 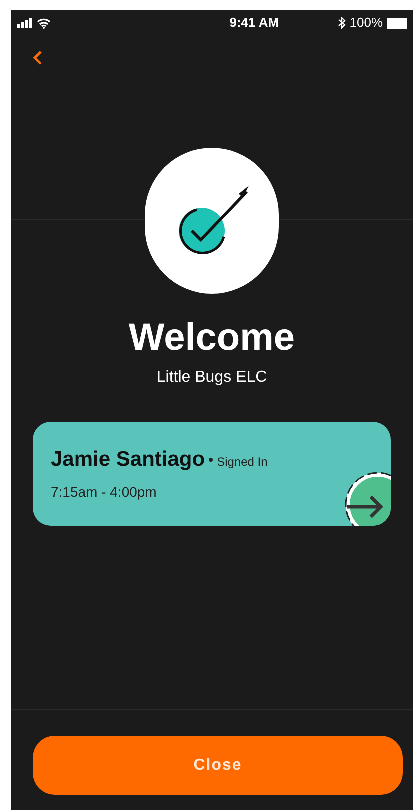 What do you see at coordinates (38, 58) in the screenshot?
I see `back-chevron-icon` at bounding box center [38, 58].